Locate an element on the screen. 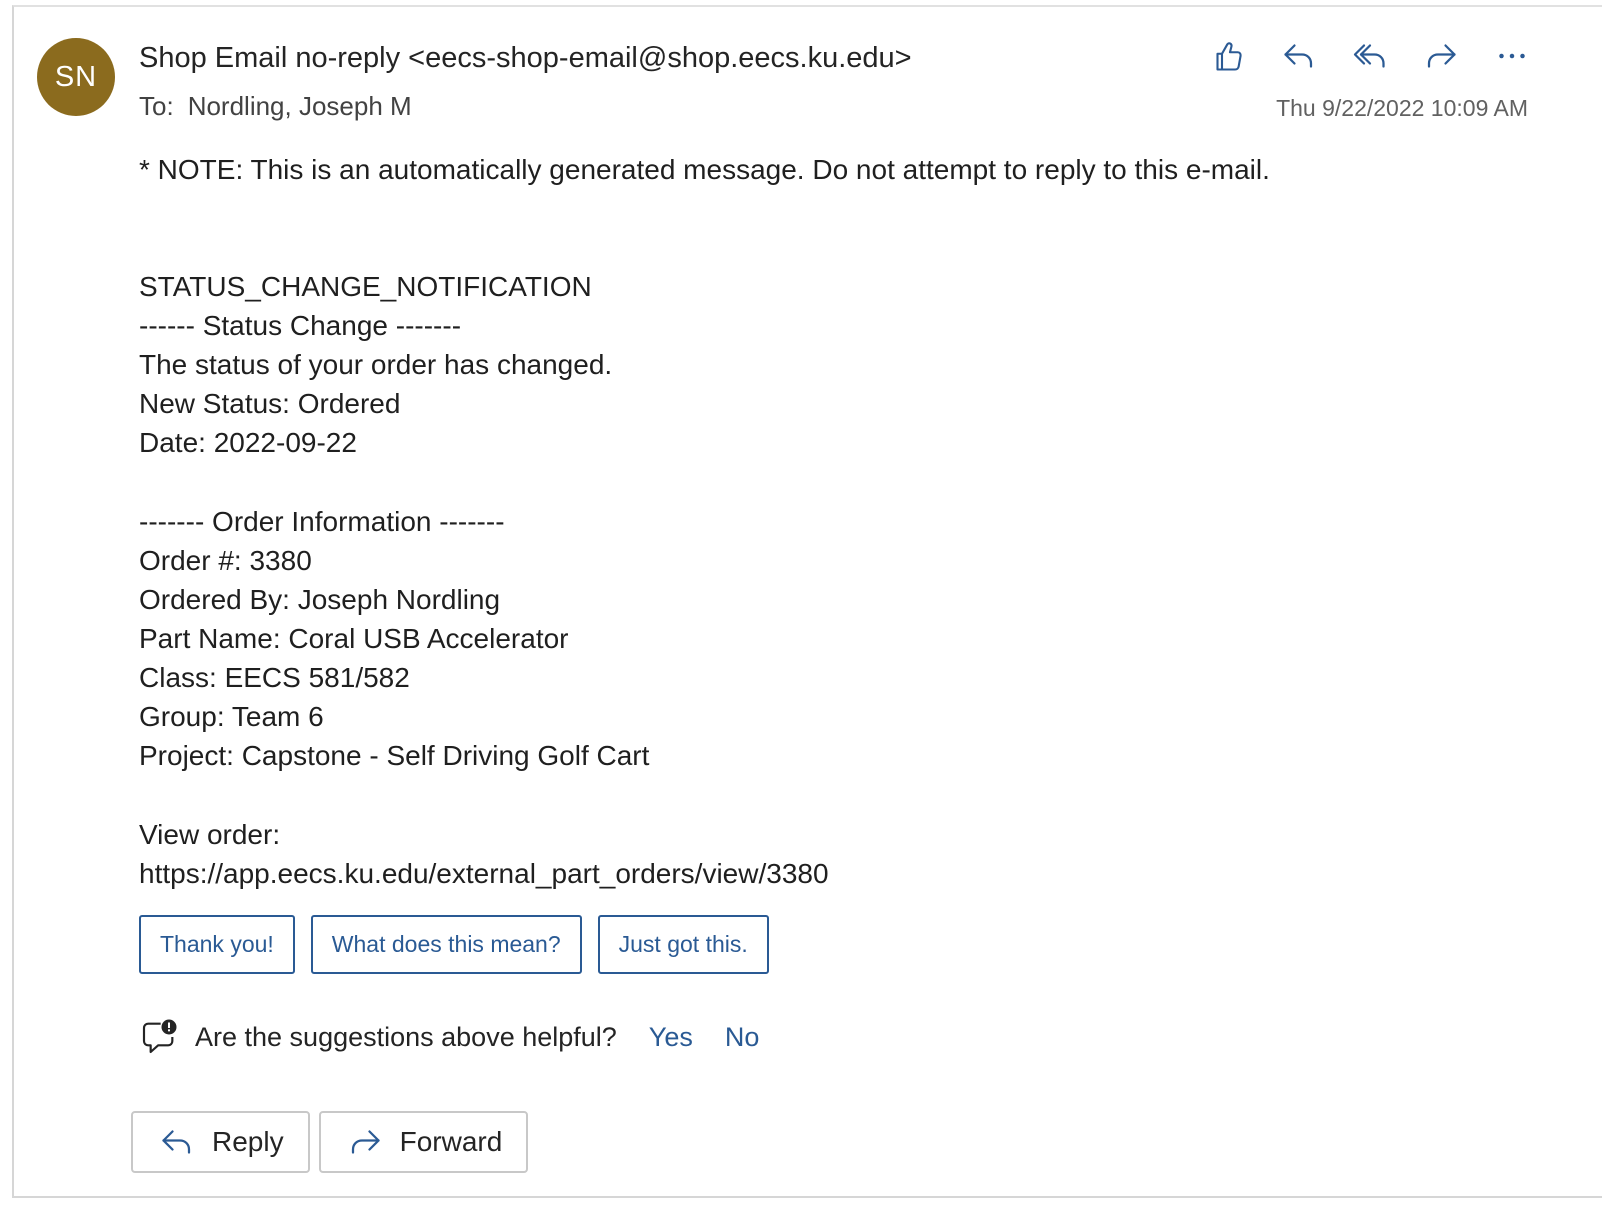 This screenshot has height=1226, width=1602. new-status: New Status: Ordered is located at coordinates (270, 403).